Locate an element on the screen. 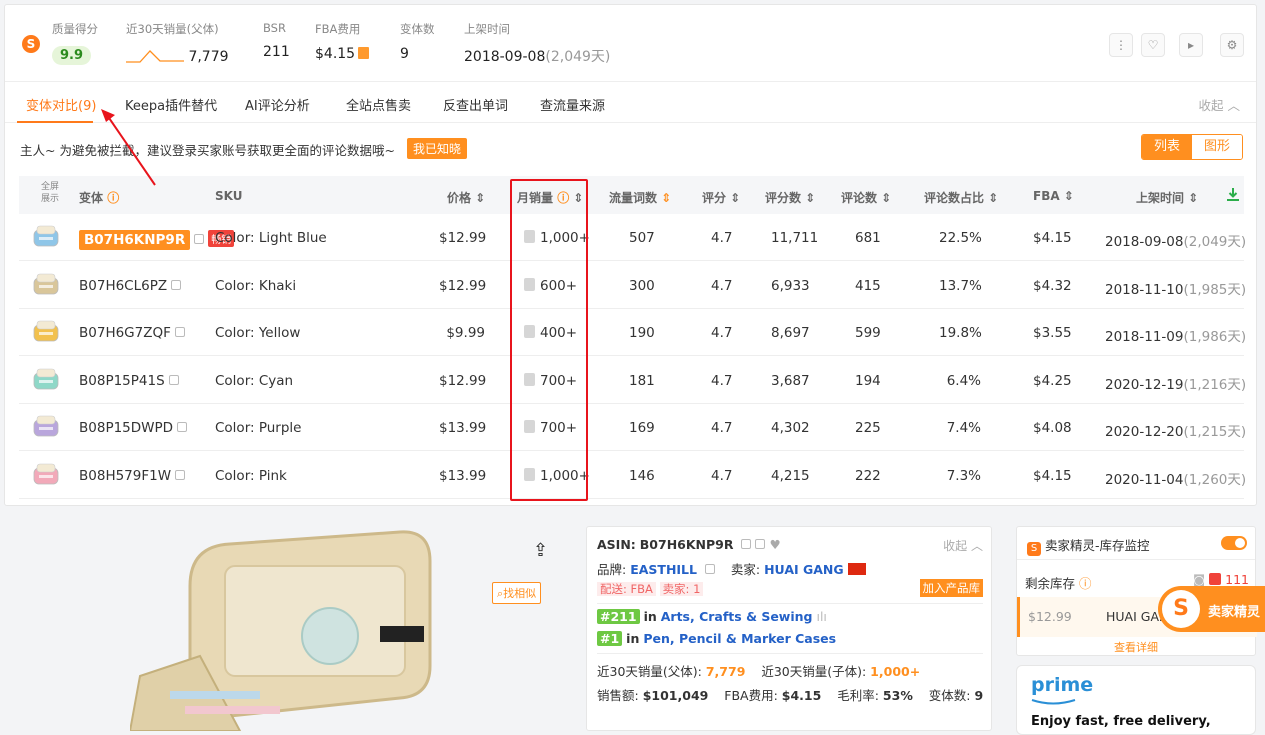  rank-chart-icon: ılı is located at coordinates (821, 616).